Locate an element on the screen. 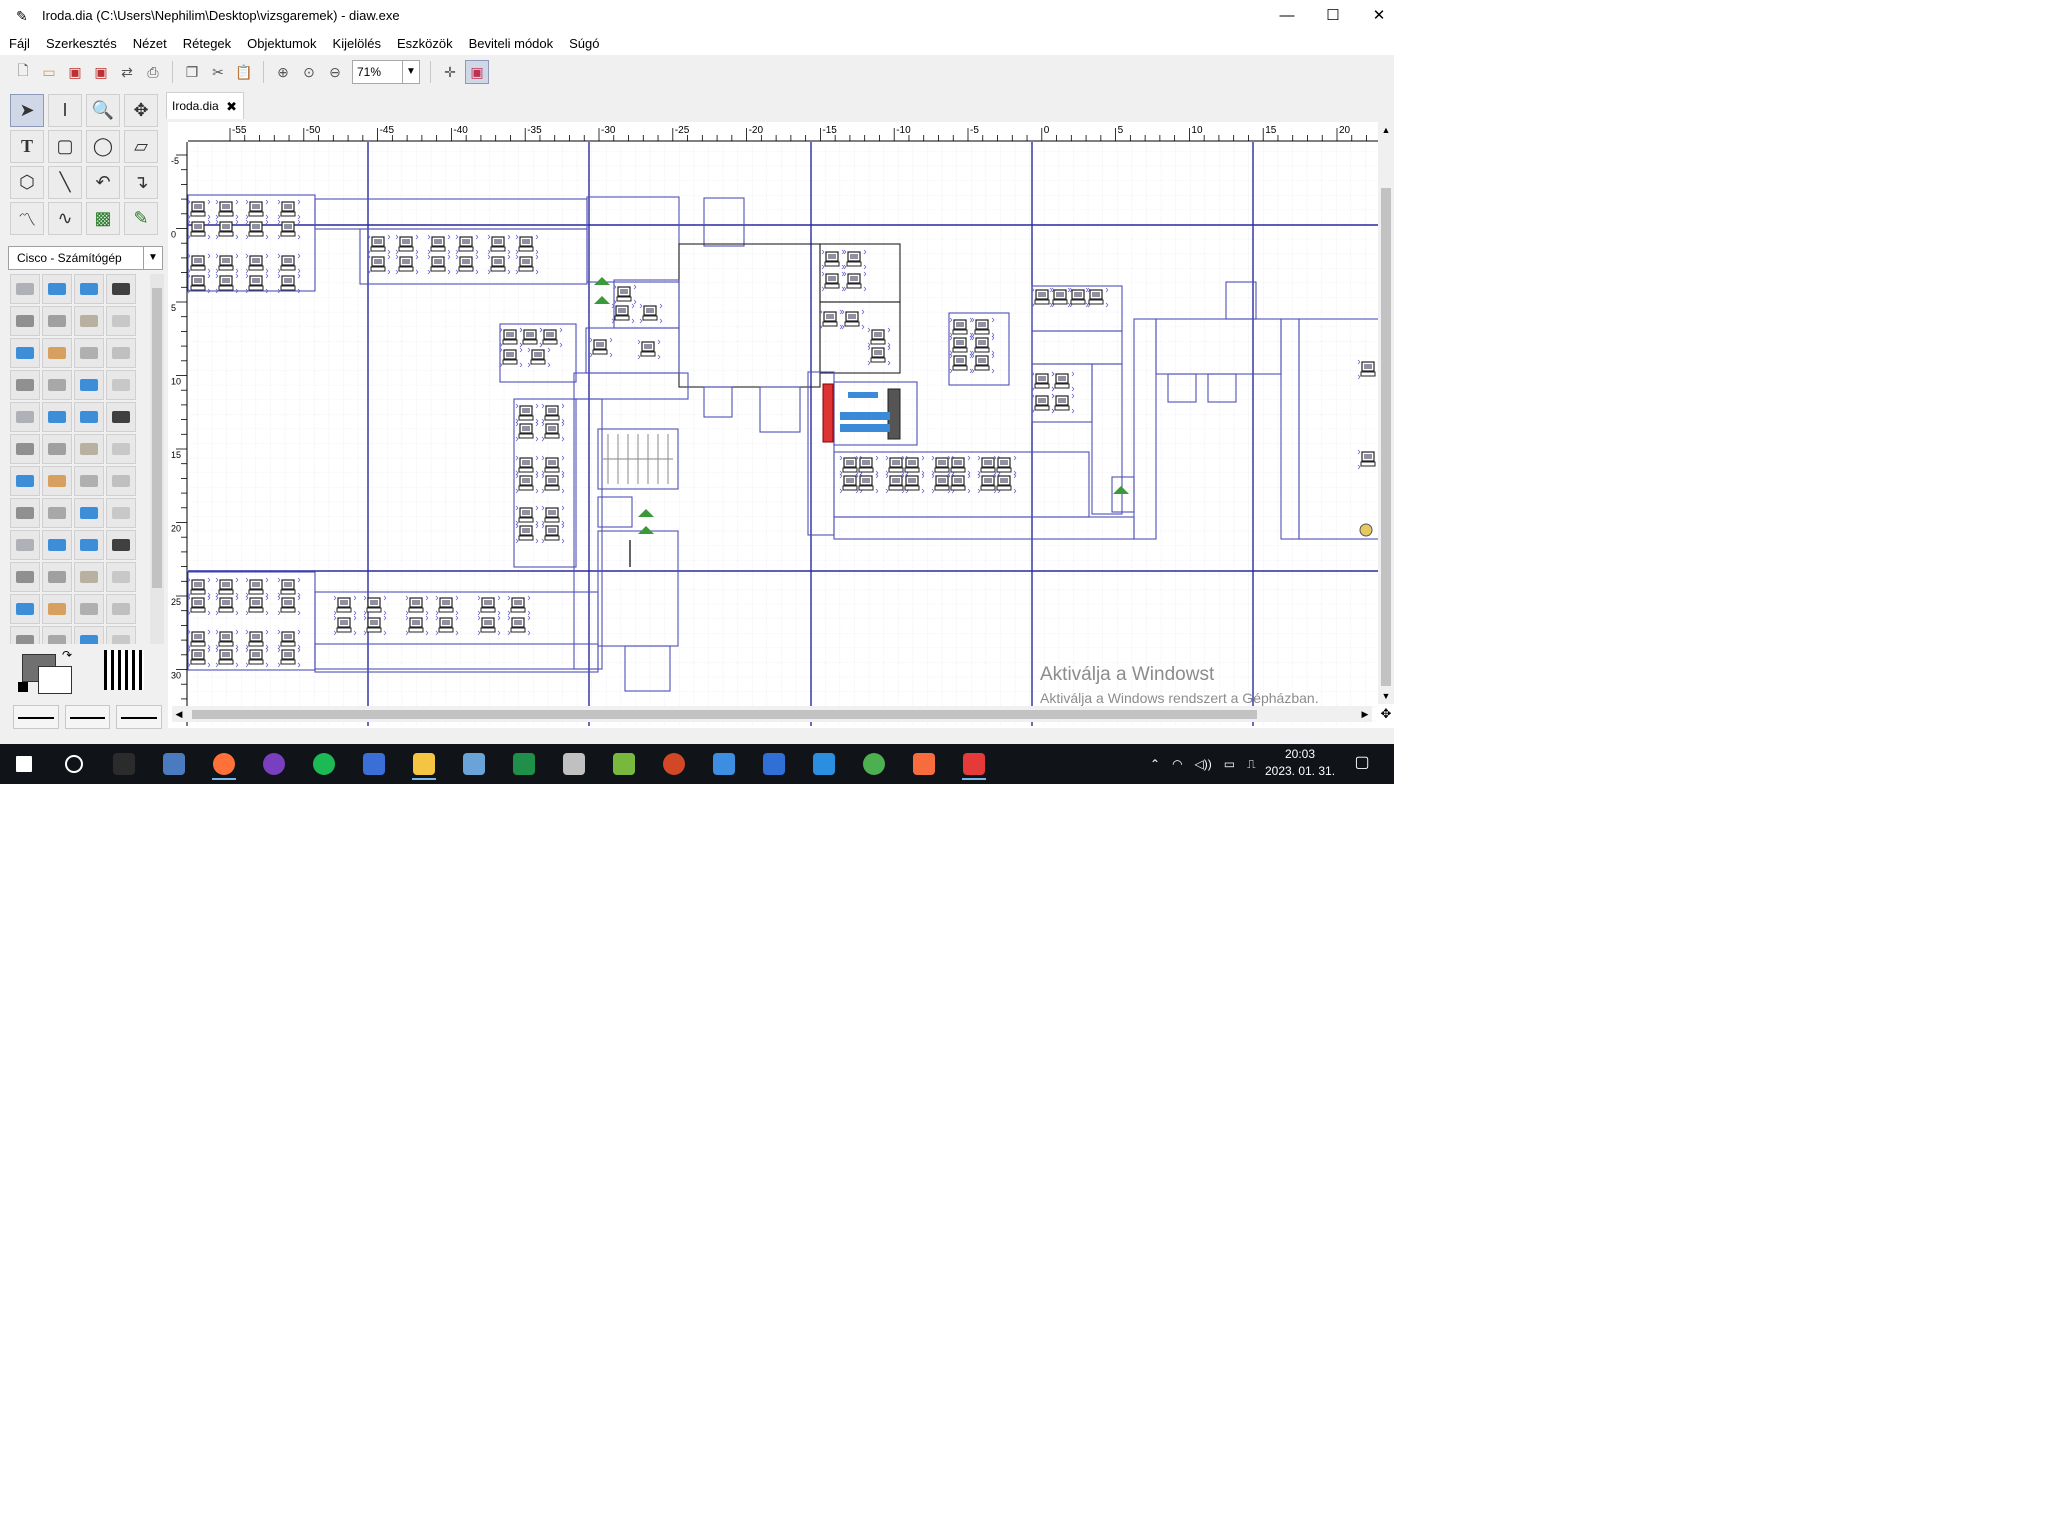 The image size is (2048, 1528). zoom-fit-icon: ⊙ is located at coordinates (309, 72).